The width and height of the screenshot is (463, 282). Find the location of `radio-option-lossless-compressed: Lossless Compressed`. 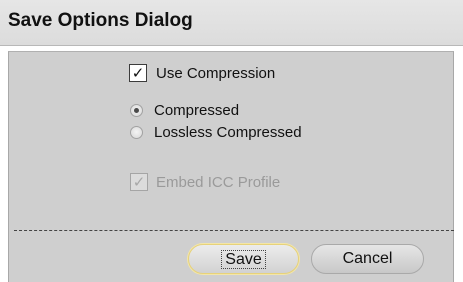

radio-option-lossless-compressed: Lossless Compressed is located at coordinates (216, 132).